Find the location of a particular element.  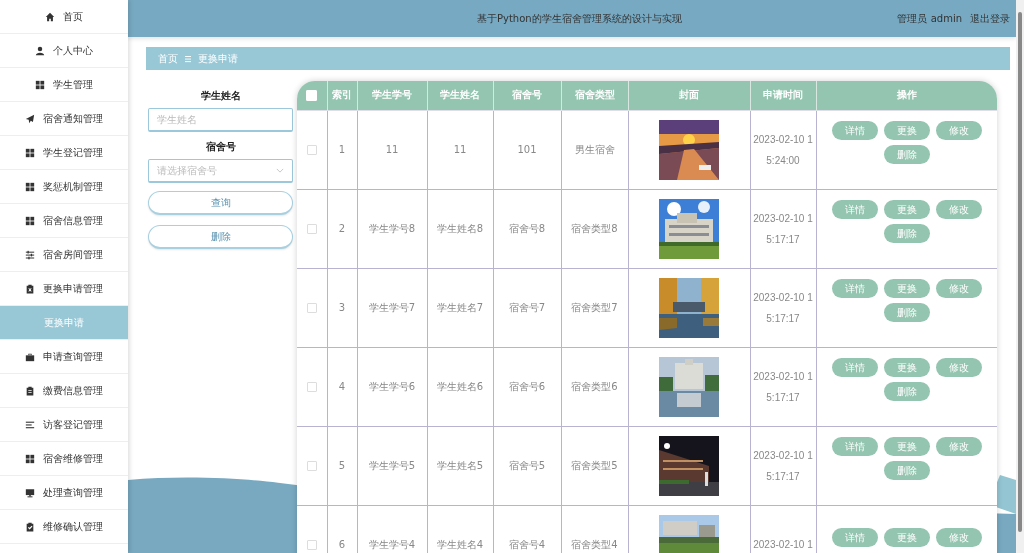

table-cell: 宿舍类型8 is located at coordinates (594, 228).